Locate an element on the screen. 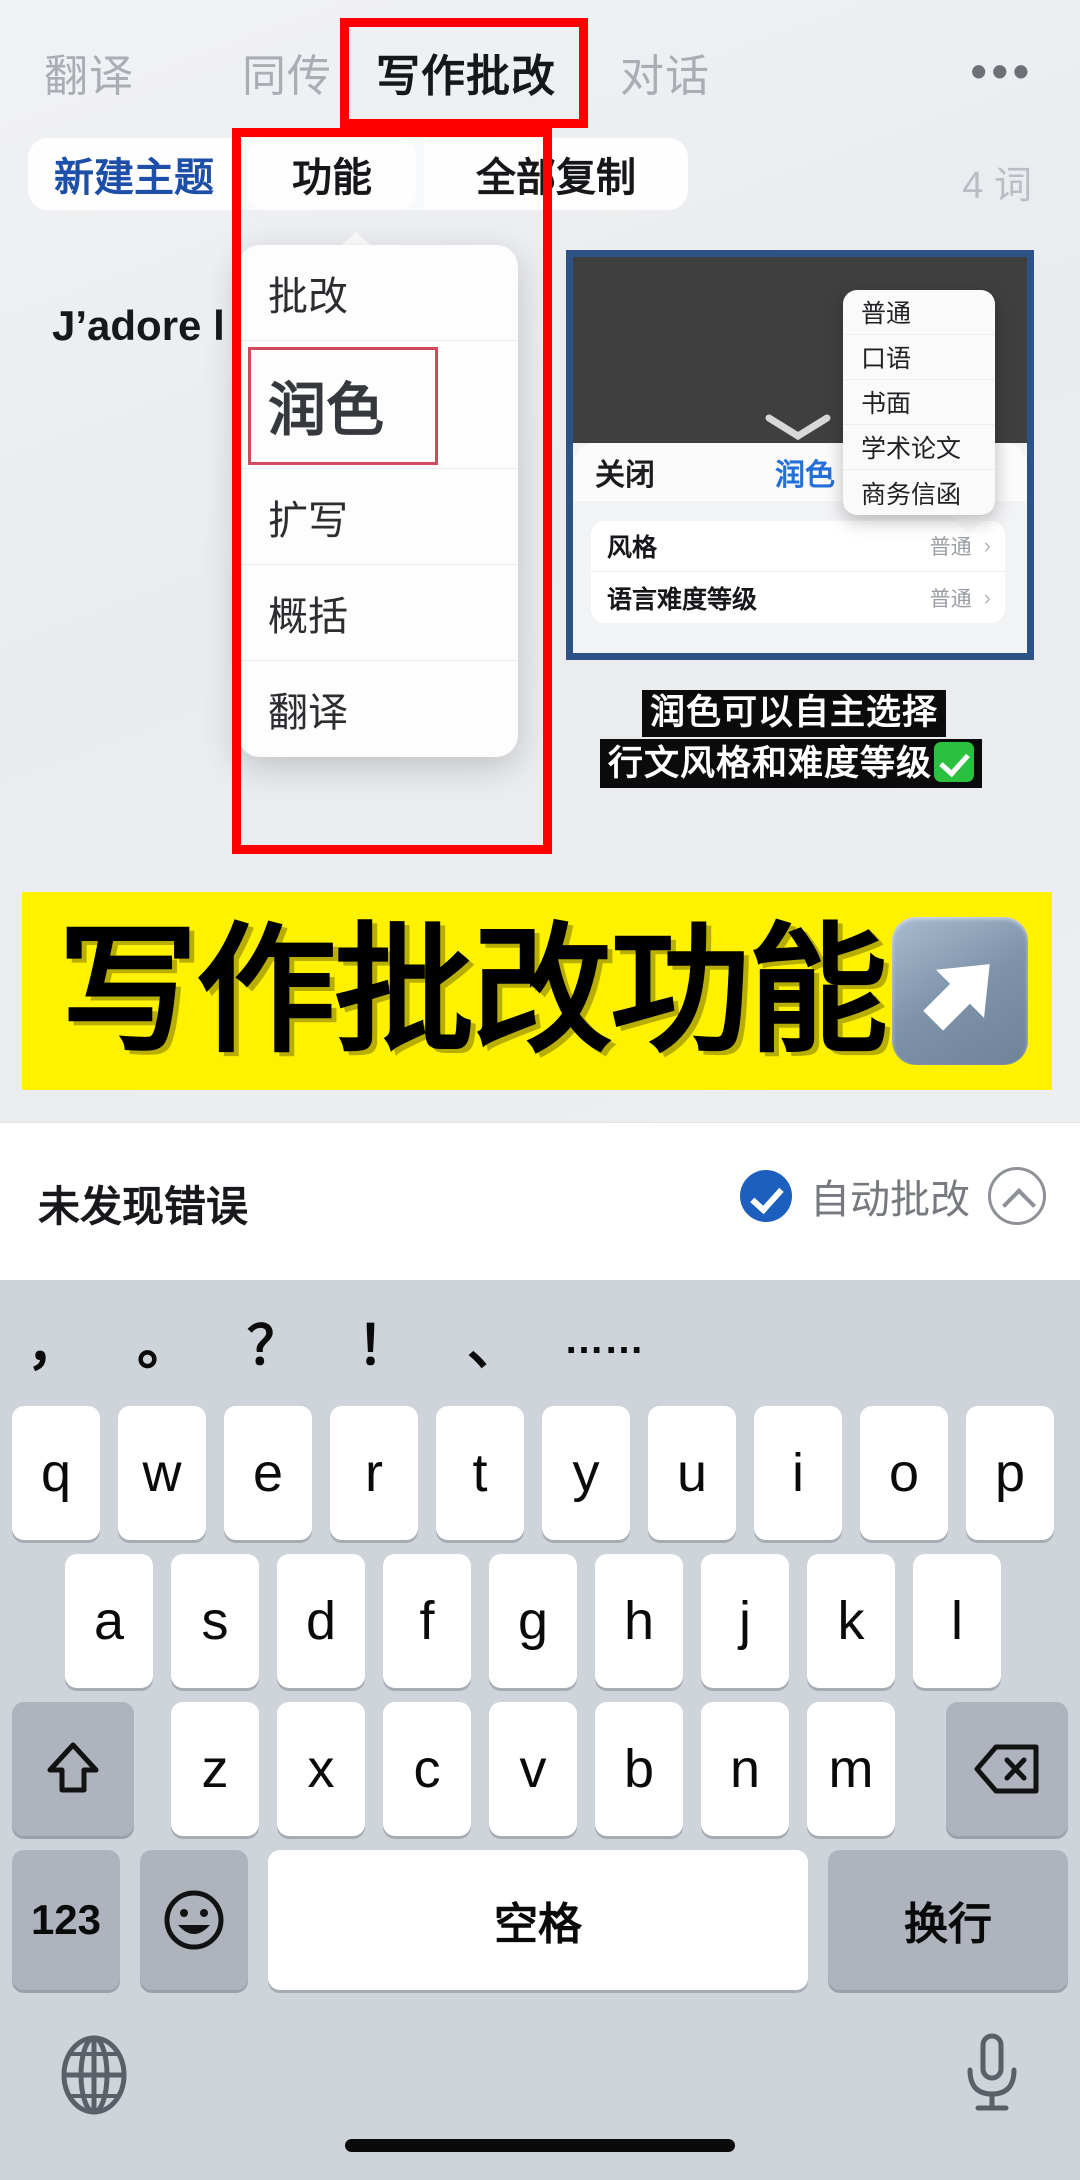  key-a: a is located at coordinates (109, 1621).